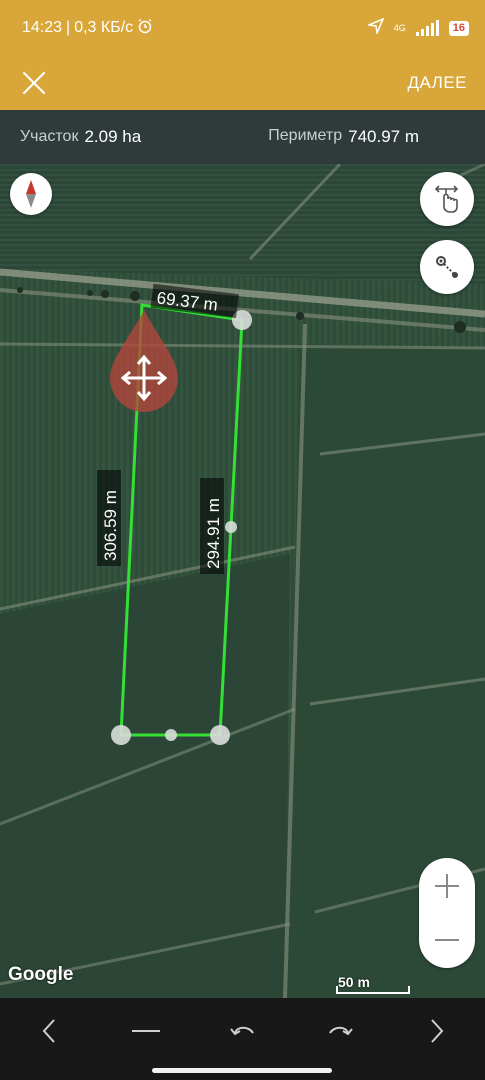  Describe the element at coordinates (427, 28) in the screenshot. I see `signal-icon` at that location.